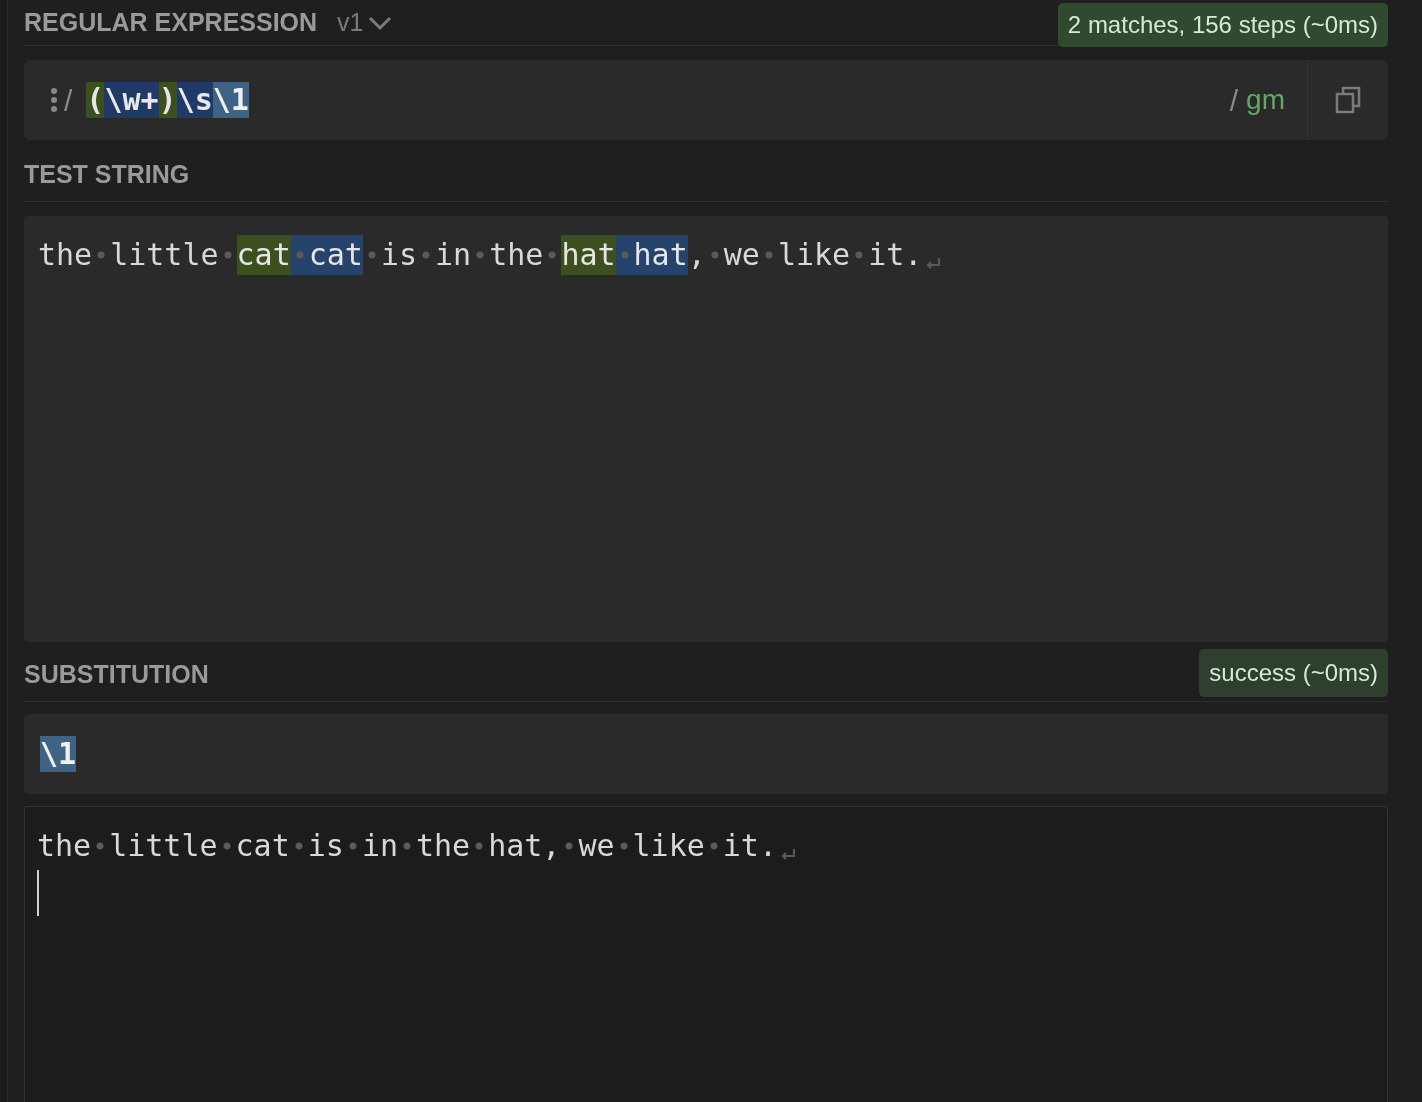 This screenshot has width=1422, height=1102. What do you see at coordinates (38, 893) in the screenshot?
I see `text-cursor` at bounding box center [38, 893].